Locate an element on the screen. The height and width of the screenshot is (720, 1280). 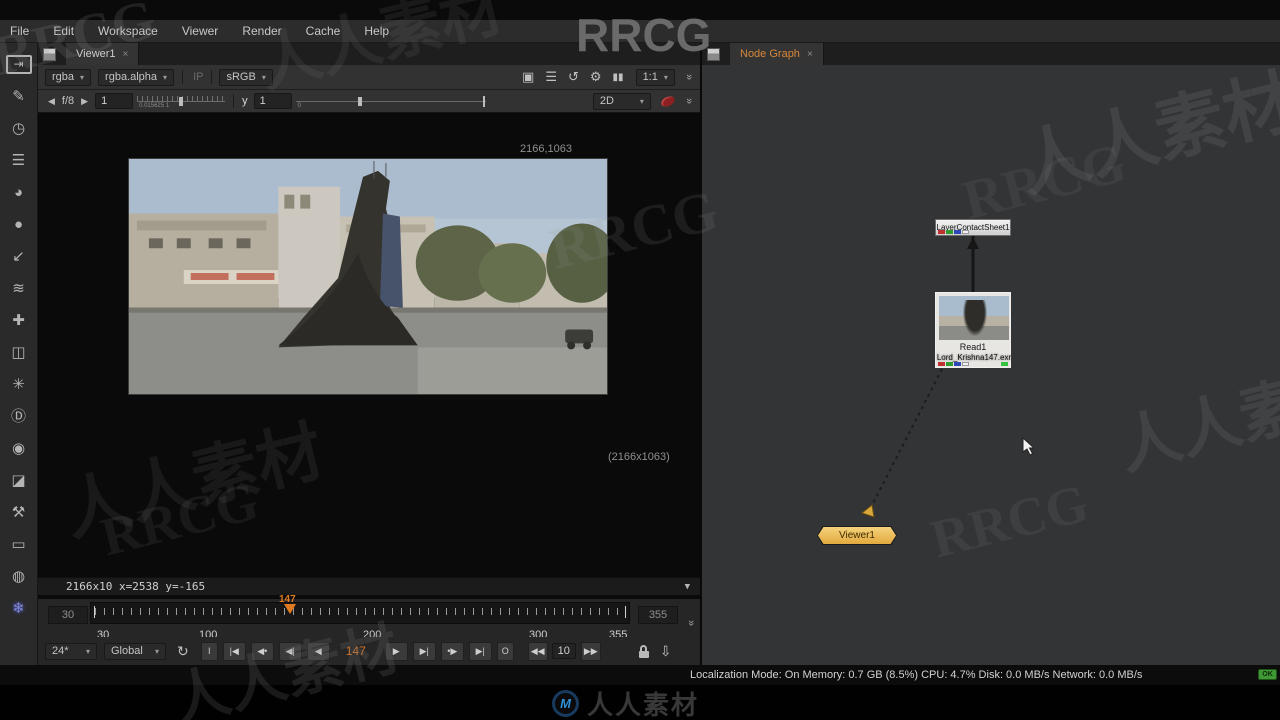
monitor-out-icon: ▣ is located at coordinates (528, 77).